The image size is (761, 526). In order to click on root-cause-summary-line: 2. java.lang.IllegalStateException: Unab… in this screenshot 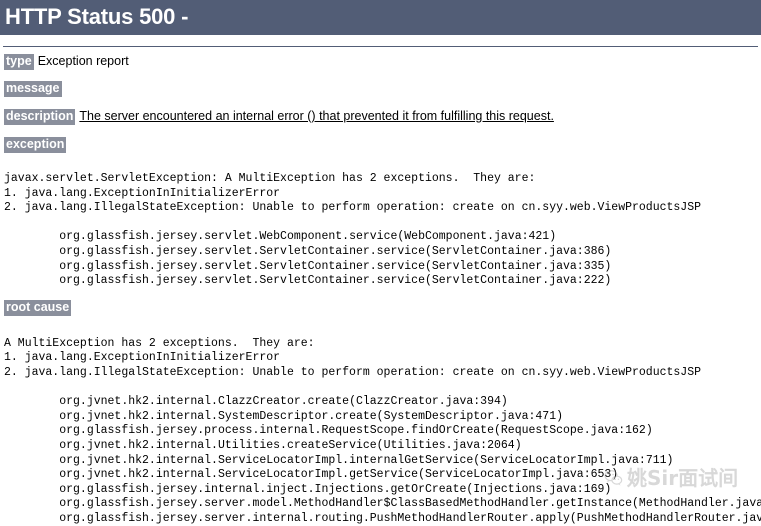, I will do `click(353, 372)`.